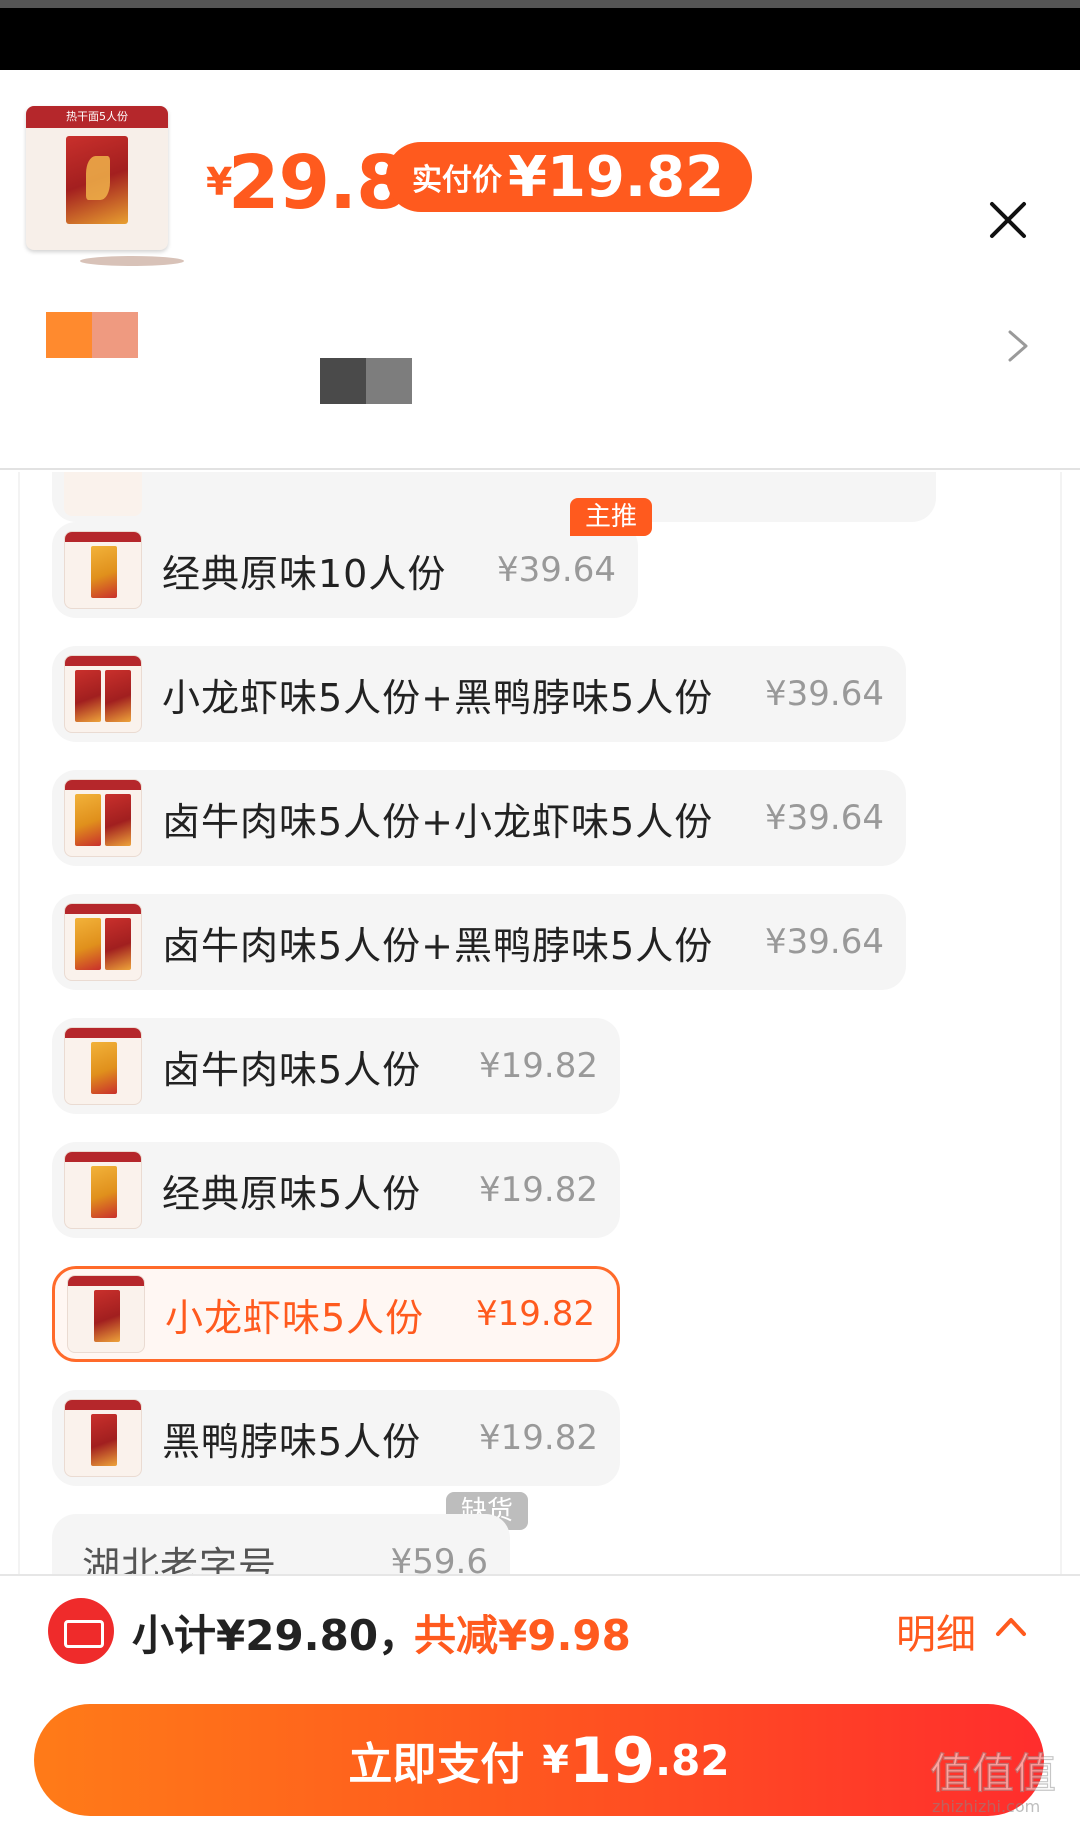 The height and width of the screenshot is (1824, 1080). I want to click on option-name: 卤牛肉味5人份, so click(292, 1069).